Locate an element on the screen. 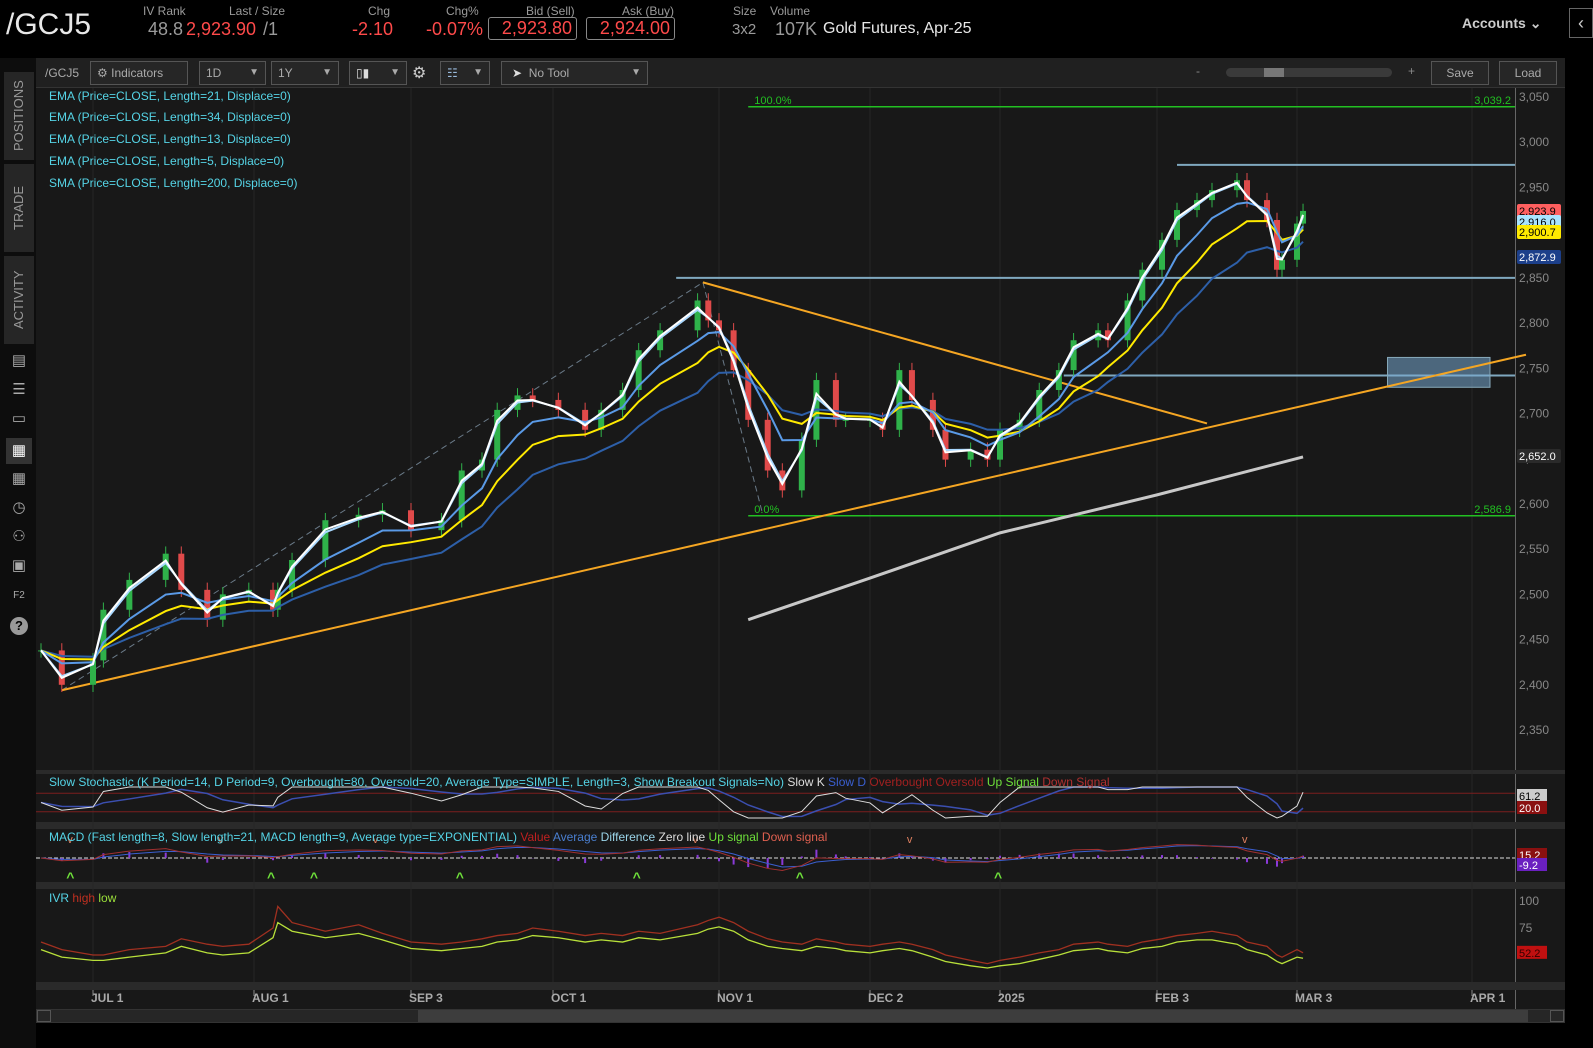  x-tick-label: SEP 3 is located at coordinates (426, 998).